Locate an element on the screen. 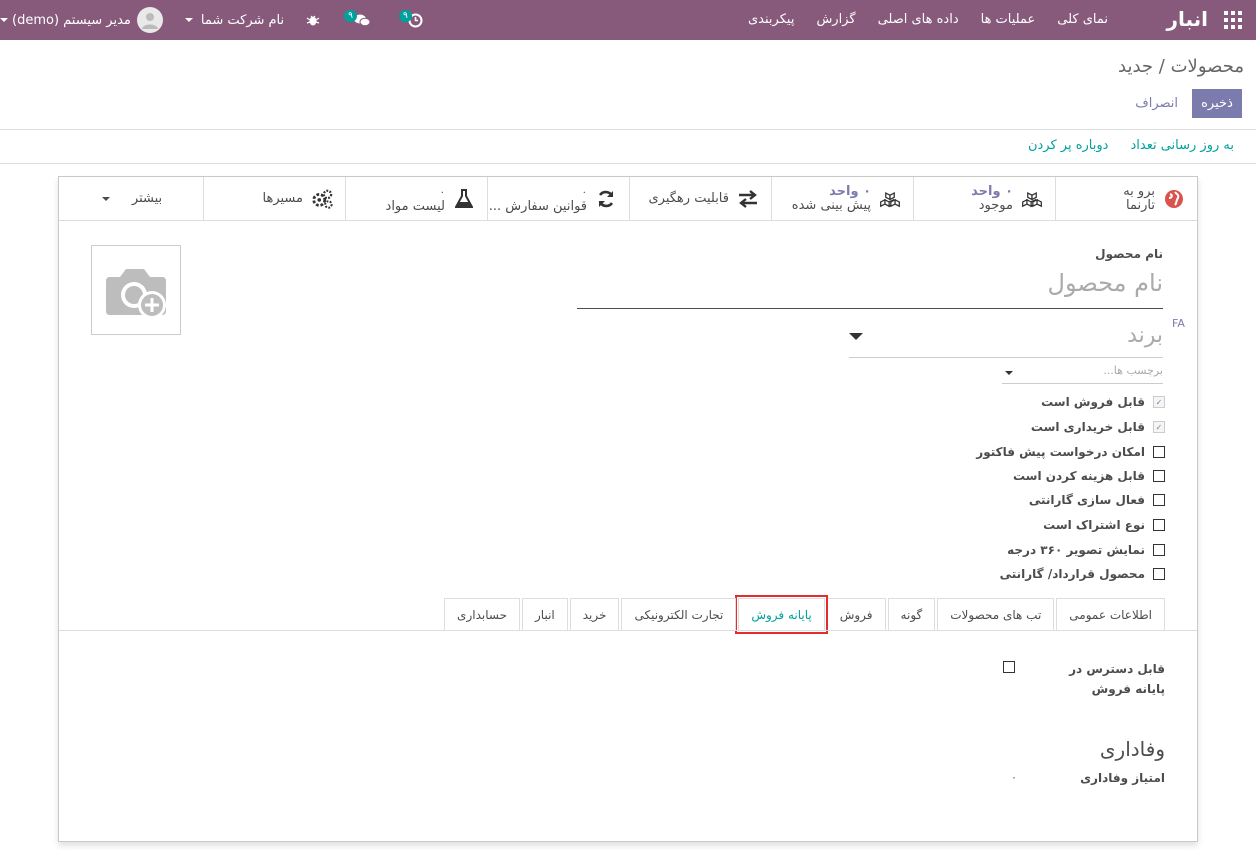 This screenshot has height=850, width=1256. company-switcher: نام شرکت شما is located at coordinates (234, 20).